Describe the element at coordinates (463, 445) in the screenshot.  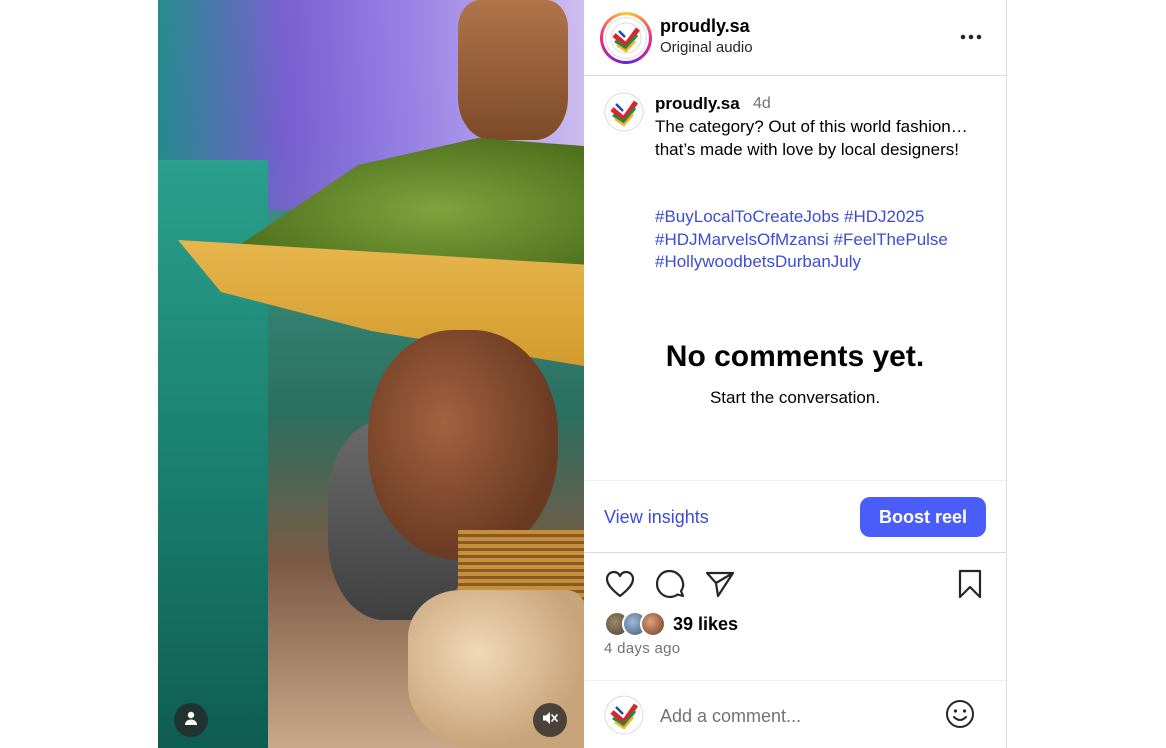
I see `video-face` at that location.